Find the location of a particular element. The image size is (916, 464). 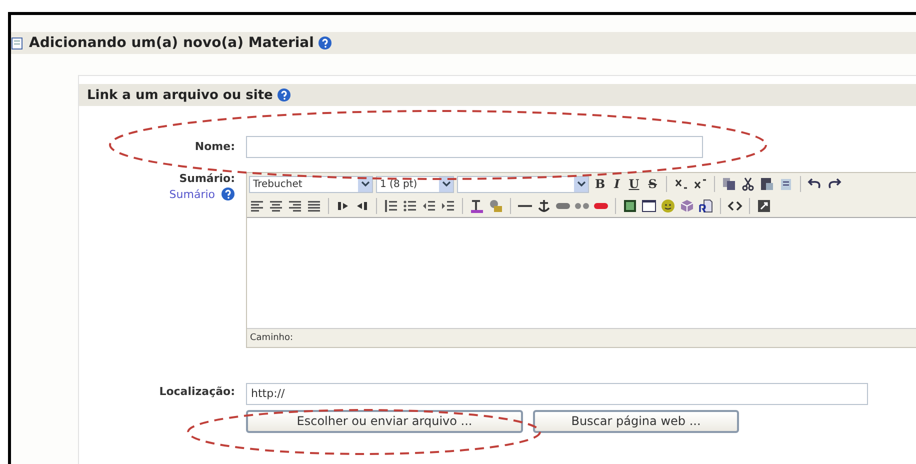

fullscreen-icon is located at coordinates (764, 206).